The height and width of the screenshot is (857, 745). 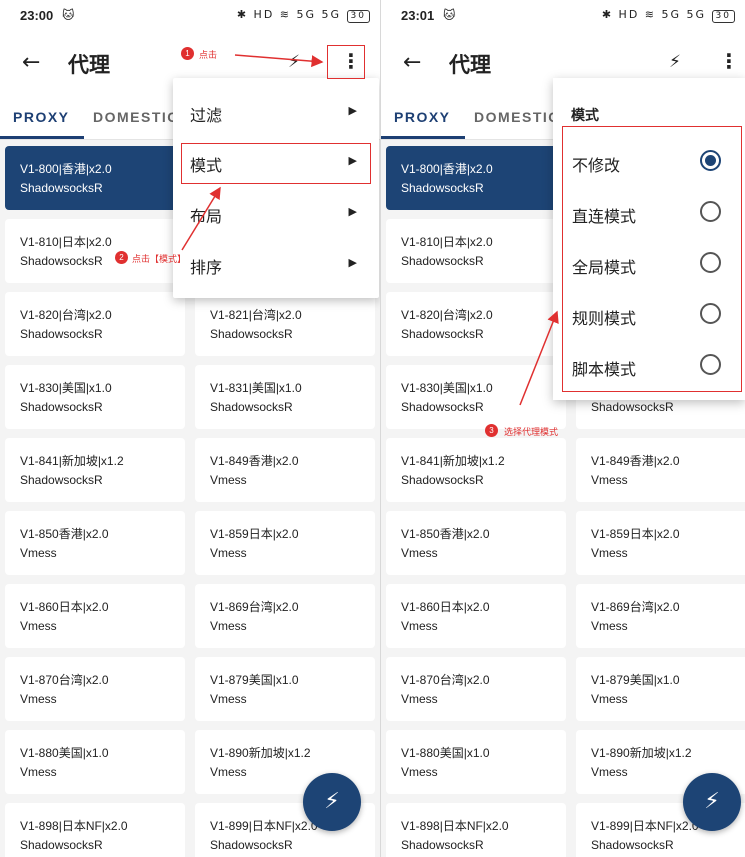 I want to click on proxy-name: V1-810|日本|x2.0, so click(x=66, y=242).